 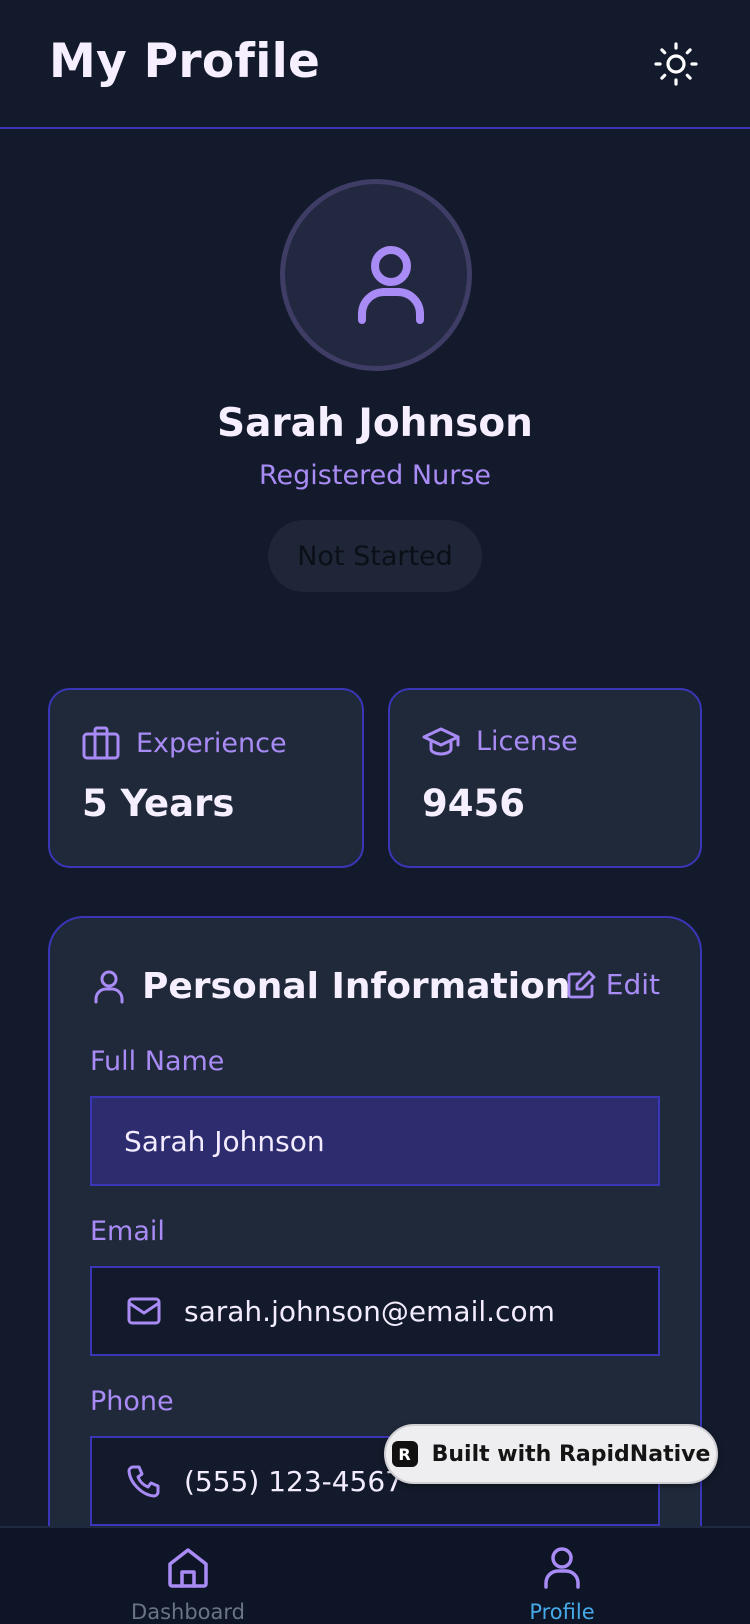 I want to click on license-value: 9456, so click(x=473, y=803).